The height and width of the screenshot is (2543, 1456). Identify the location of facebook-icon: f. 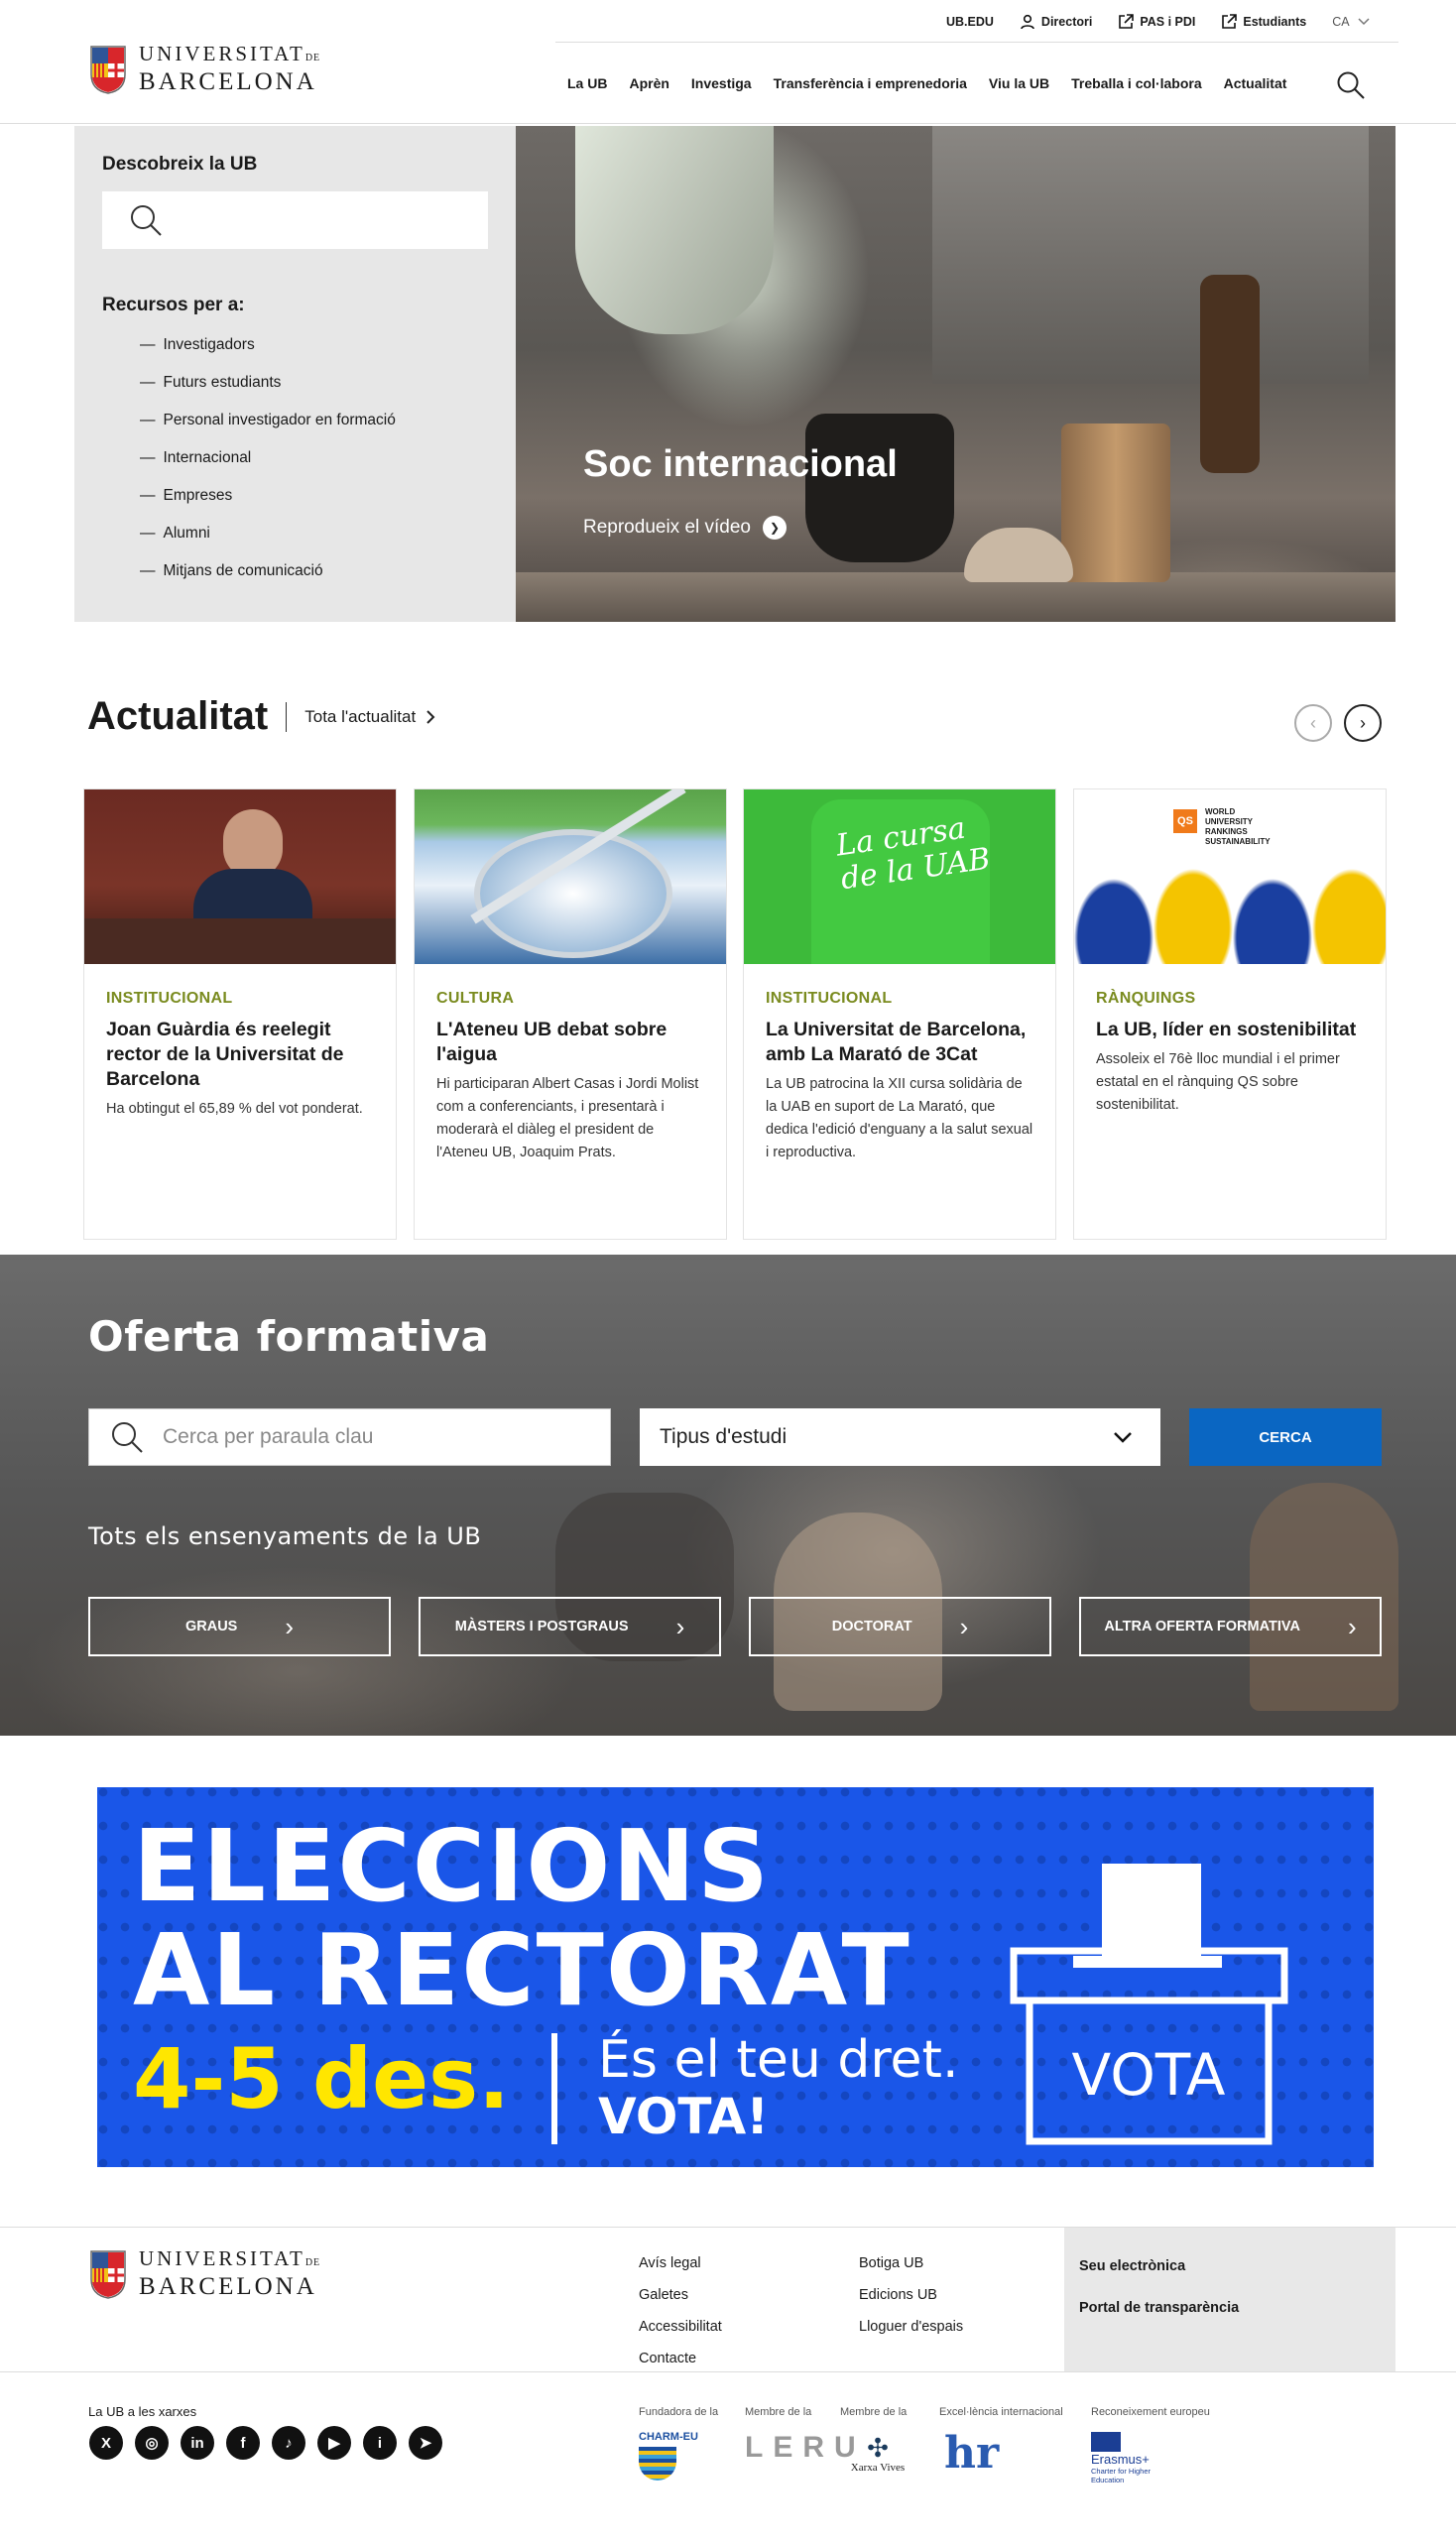
(243, 2443).